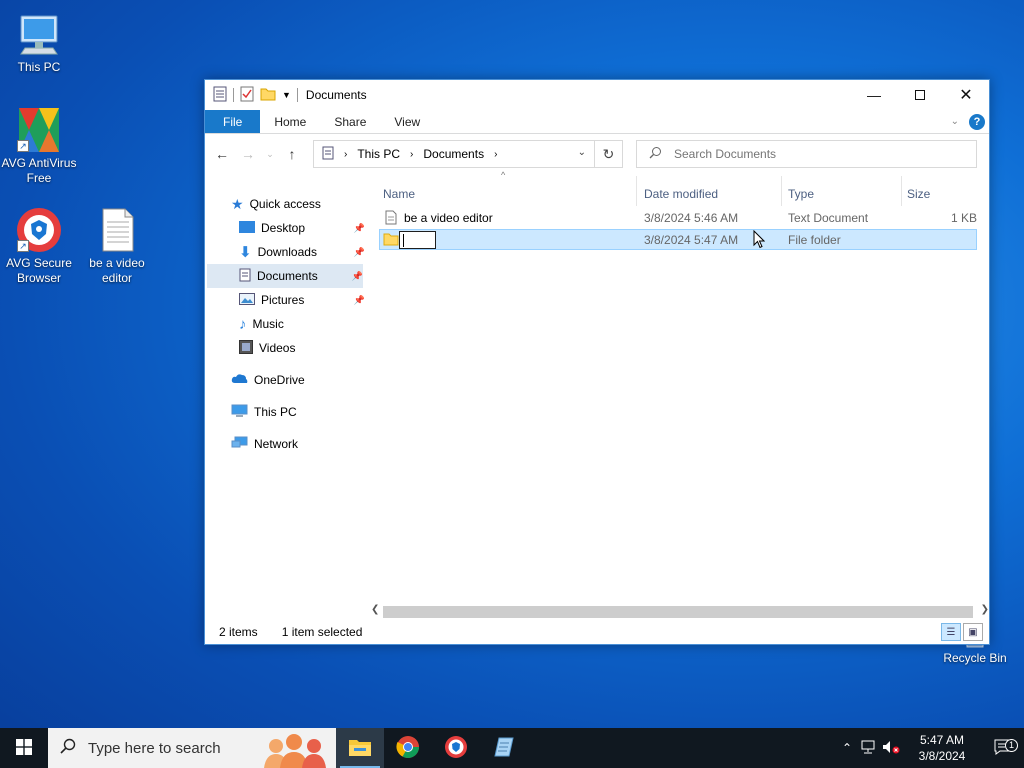 The image size is (1024, 768). I want to click on chevron-up-icon: ⌃, so click(847, 748).